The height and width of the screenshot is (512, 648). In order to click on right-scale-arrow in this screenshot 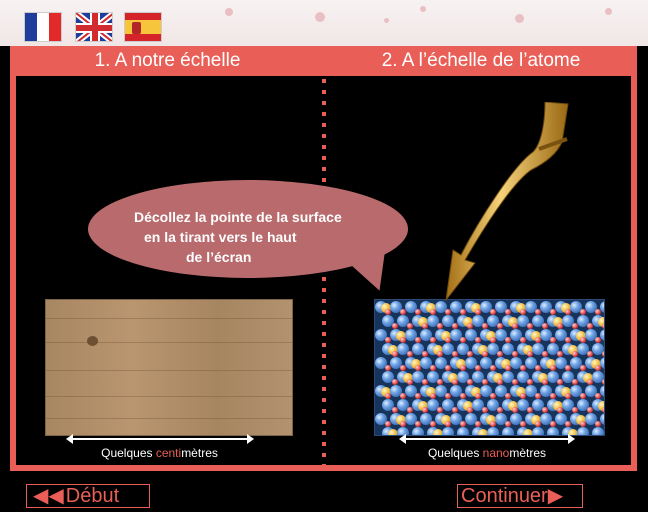, I will do `click(487, 439)`.